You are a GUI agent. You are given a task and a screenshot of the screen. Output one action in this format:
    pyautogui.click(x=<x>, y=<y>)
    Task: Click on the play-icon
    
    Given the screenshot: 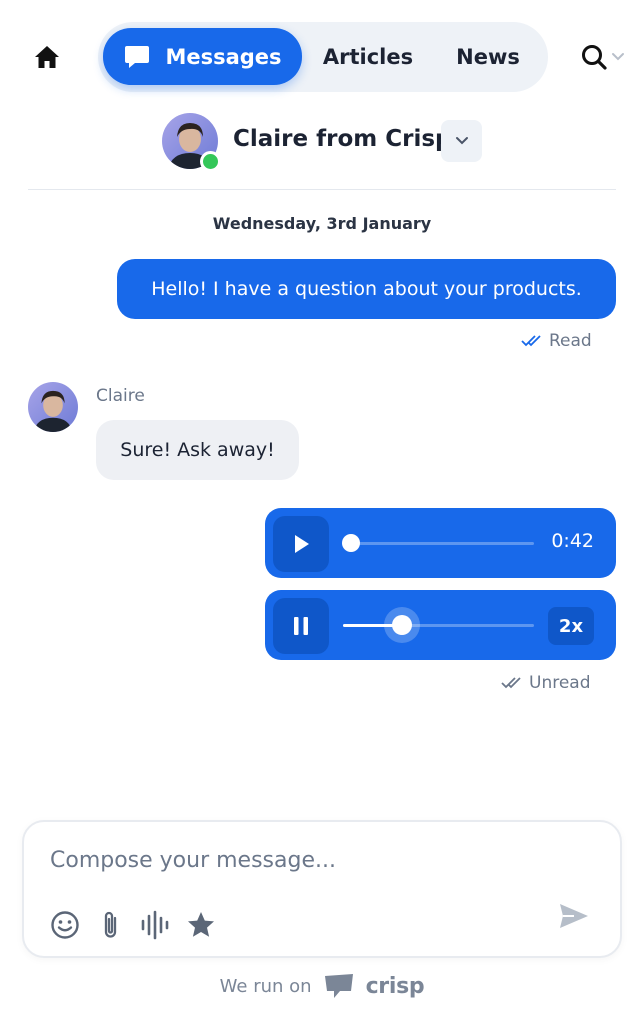 What is the action you would take?
    pyautogui.click(x=302, y=544)
    